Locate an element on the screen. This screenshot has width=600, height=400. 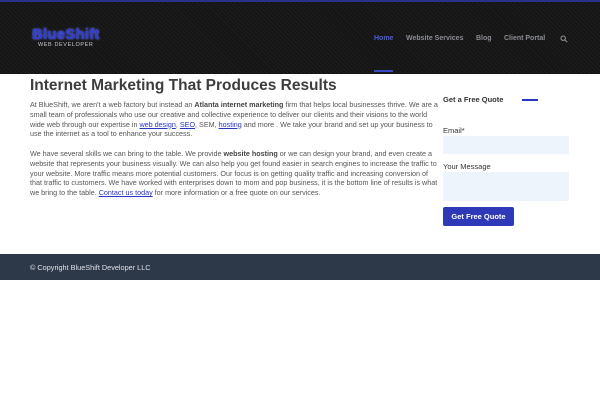
message-label: Your Message is located at coordinates (467, 166).